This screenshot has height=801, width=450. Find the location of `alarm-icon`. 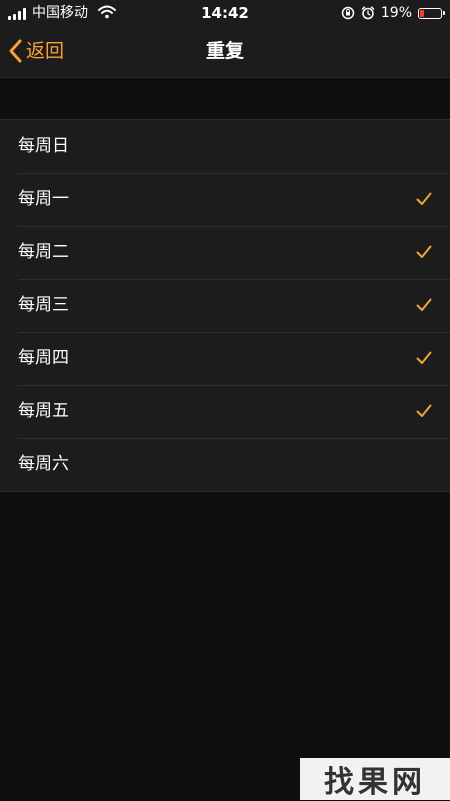

alarm-icon is located at coordinates (368, 13).